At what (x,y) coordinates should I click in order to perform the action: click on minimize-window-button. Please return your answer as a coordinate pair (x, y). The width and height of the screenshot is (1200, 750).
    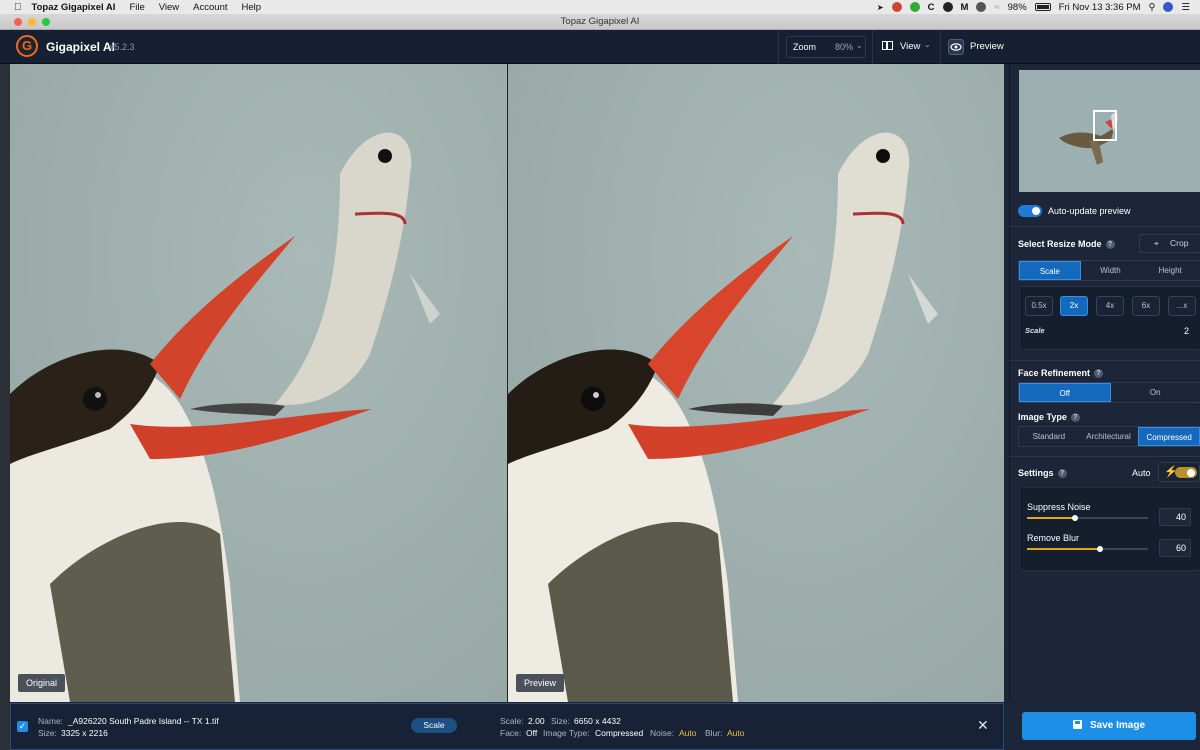
    Looking at the image, I should click on (32, 22).